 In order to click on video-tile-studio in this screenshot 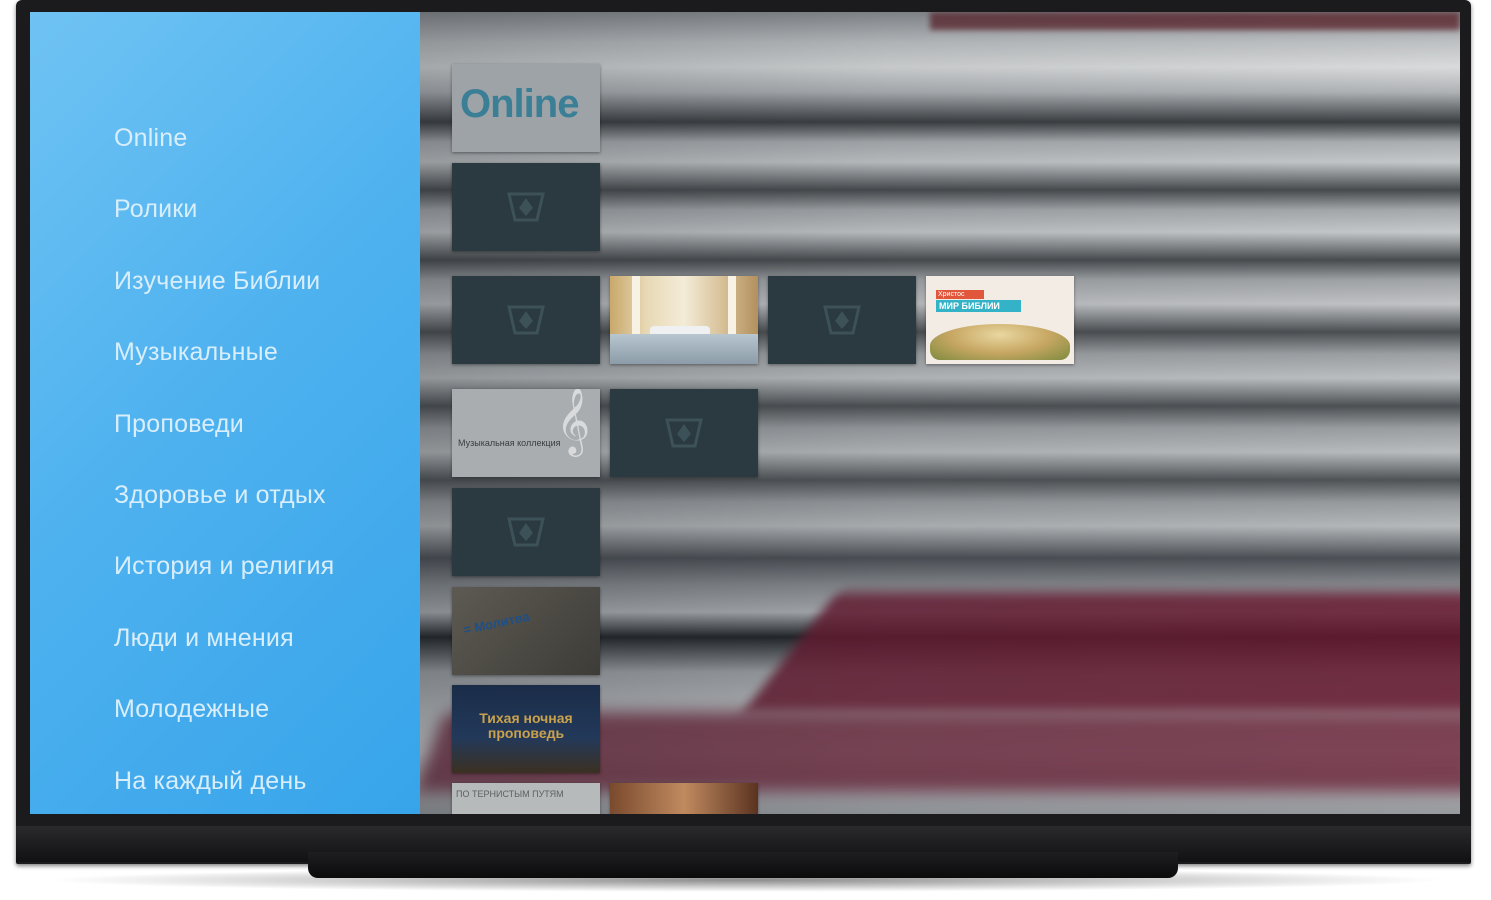, I will do `click(684, 320)`.